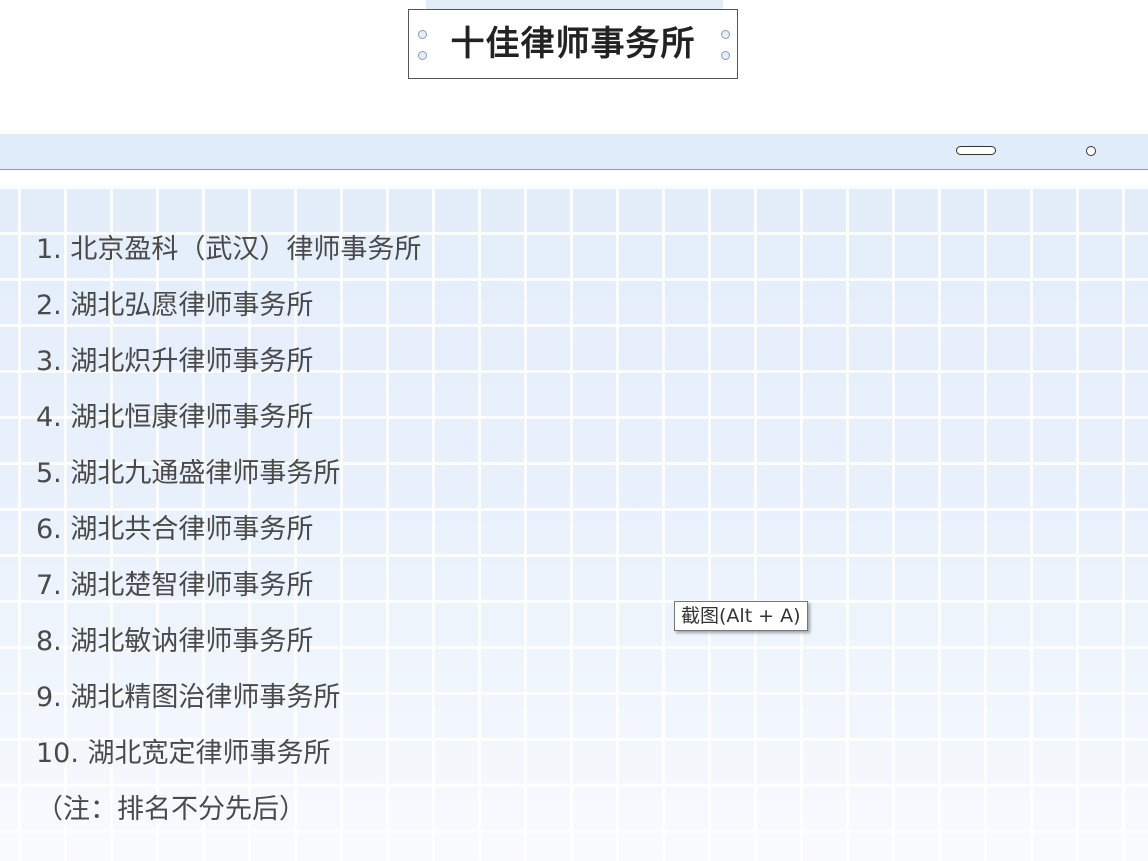 The height and width of the screenshot is (861, 1148). Describe the element at coordinates (574, 4) in the screenshot. I see `title-tab` at that location.